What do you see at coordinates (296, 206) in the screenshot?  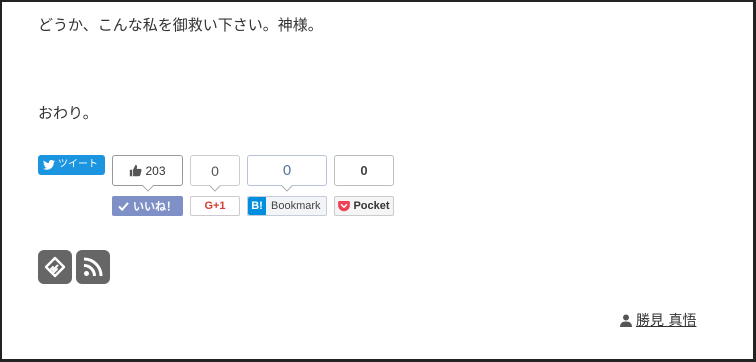 I see `hatena-label: Bookmark` at bounding box center [296, 206].